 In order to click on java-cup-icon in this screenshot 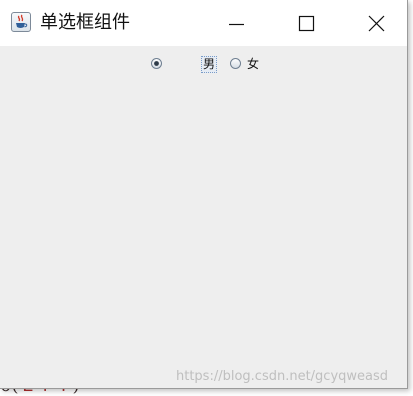, I will do `click(21, 22)`.